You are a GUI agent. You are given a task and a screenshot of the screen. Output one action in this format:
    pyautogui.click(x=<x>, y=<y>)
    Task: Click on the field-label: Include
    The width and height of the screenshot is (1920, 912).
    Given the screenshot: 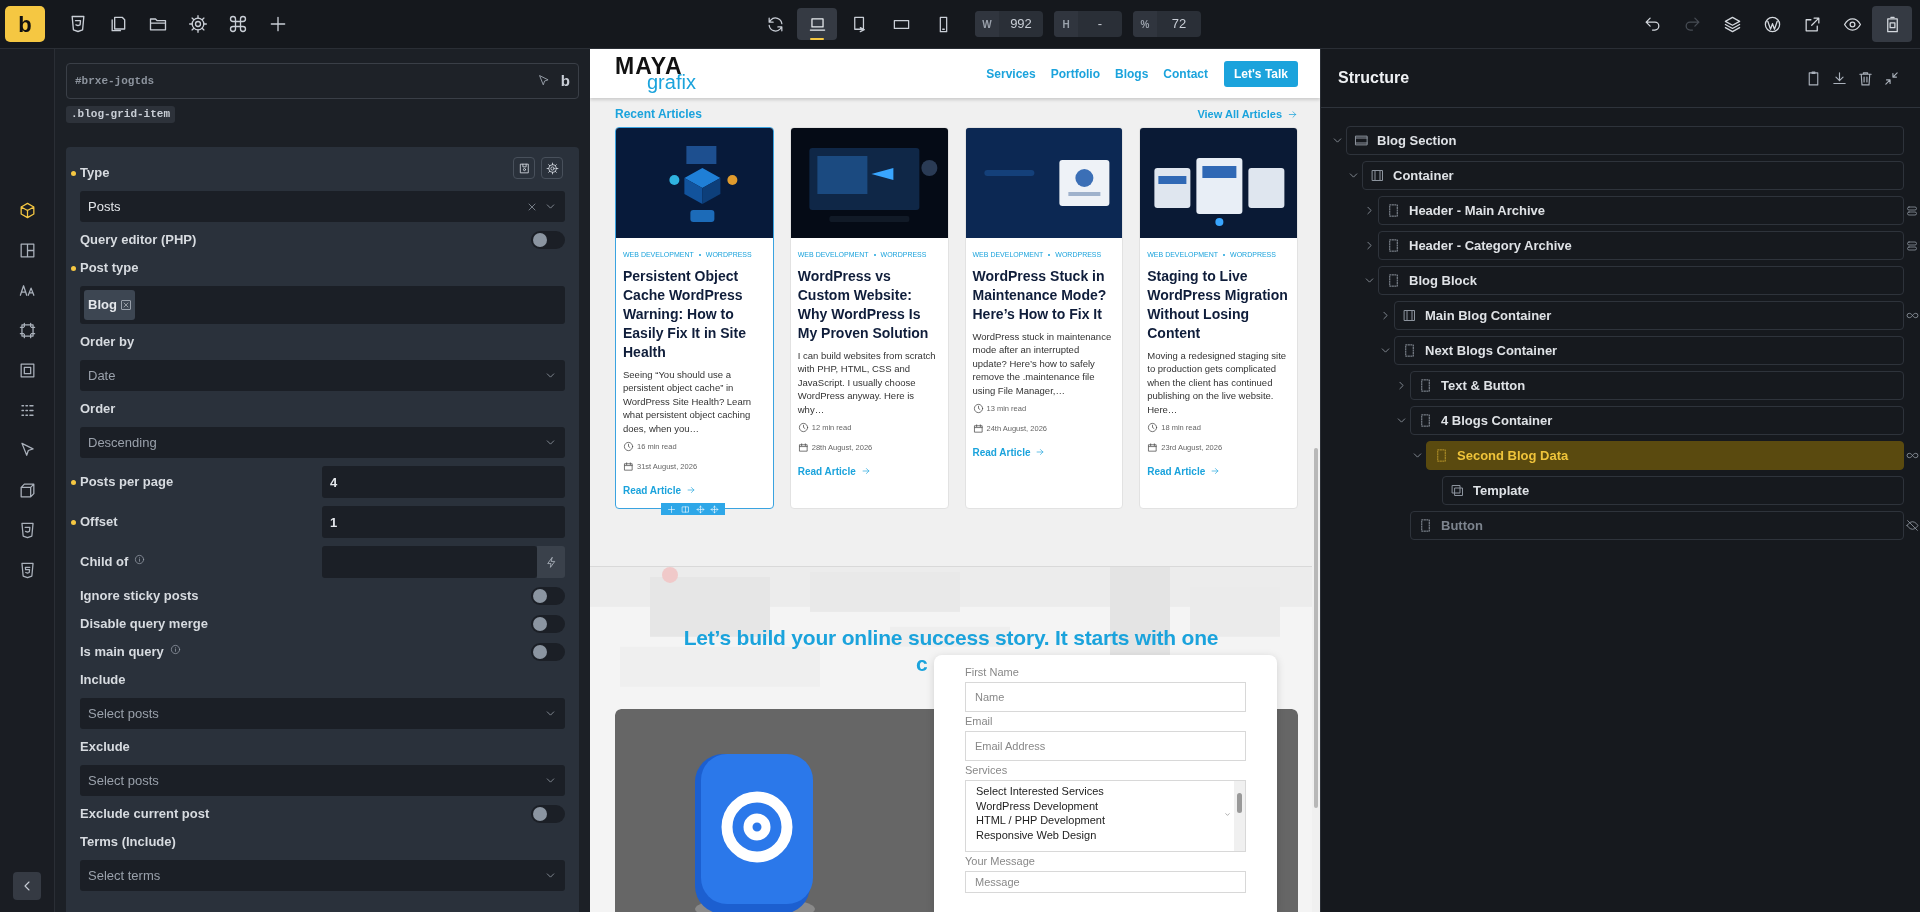 What is the action you would take?
    pyautogui.click(x=103, y=680)
    